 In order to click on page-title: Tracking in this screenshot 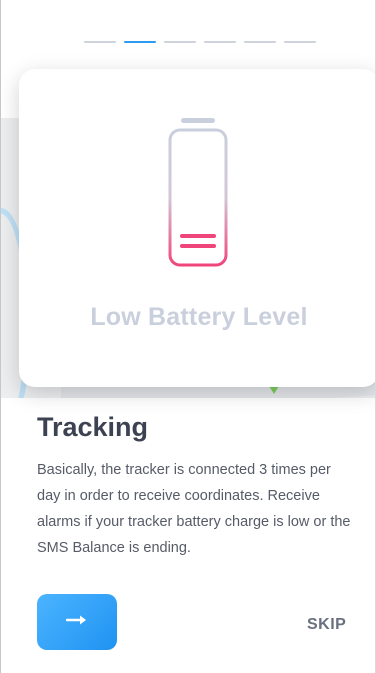, I will do `click(93, 427)`.